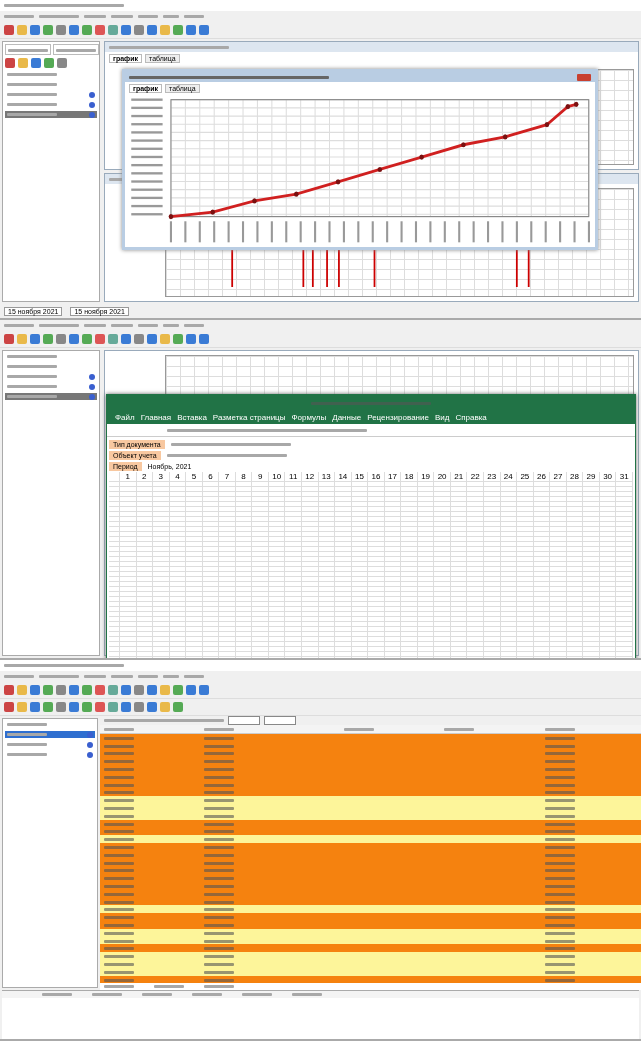 The width and height of the screenshot is (641, 1041). I want to click on close-button, so click(584, 77).